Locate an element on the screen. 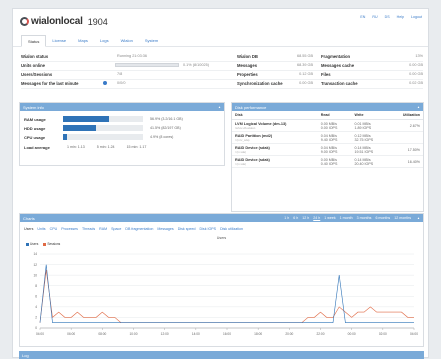 The height and width of the screenshot is (359, 441). table-header: Disk Read Write Utilization is located at coordinates (327, 115).